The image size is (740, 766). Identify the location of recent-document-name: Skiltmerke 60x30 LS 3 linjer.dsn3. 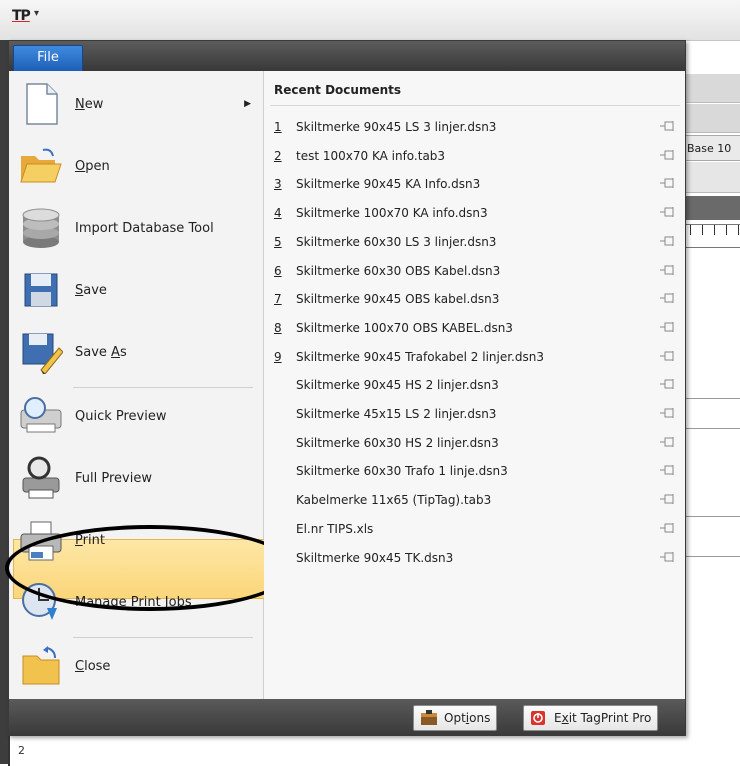
(396, 241).